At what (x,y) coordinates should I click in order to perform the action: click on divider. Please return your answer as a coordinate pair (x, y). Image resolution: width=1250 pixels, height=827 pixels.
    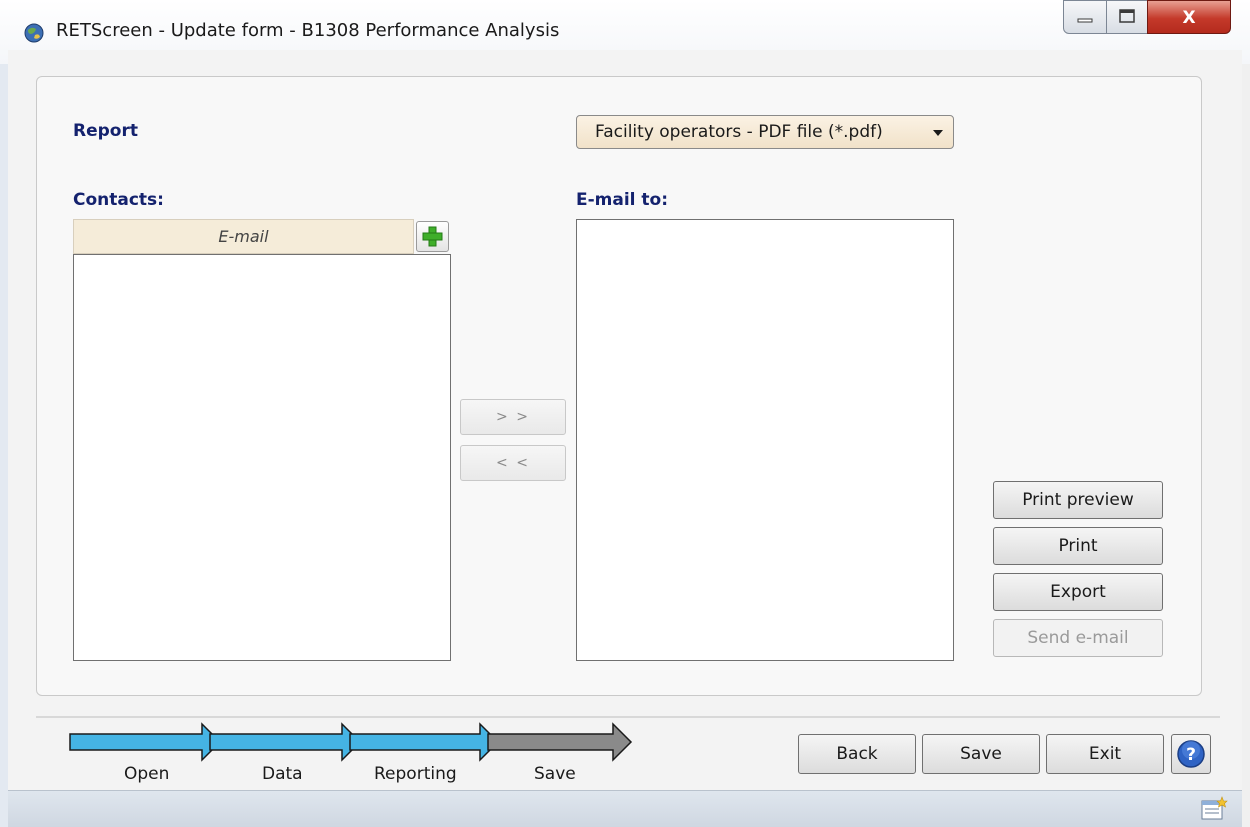
    Looking at the image, I should click on (628, 717).